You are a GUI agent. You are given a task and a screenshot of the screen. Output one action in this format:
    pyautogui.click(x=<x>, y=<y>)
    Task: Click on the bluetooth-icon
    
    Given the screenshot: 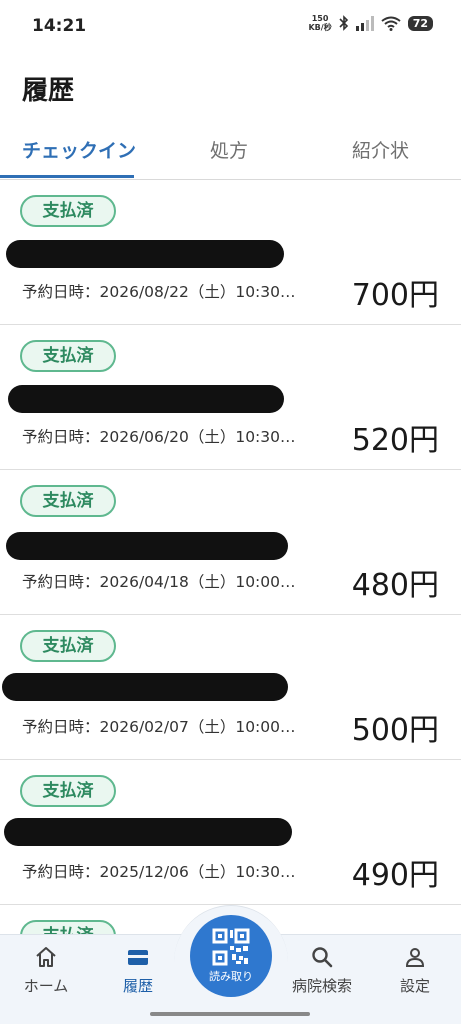 What is the action you would take?
    pyautogui.click(x=343, y=23)
    